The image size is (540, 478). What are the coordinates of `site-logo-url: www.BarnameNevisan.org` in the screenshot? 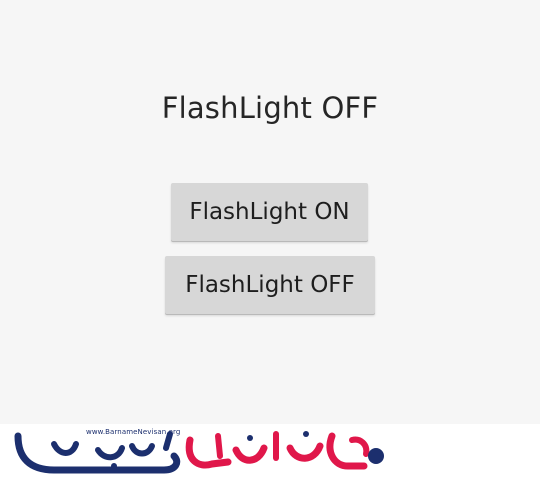 It's located at (133, 432).